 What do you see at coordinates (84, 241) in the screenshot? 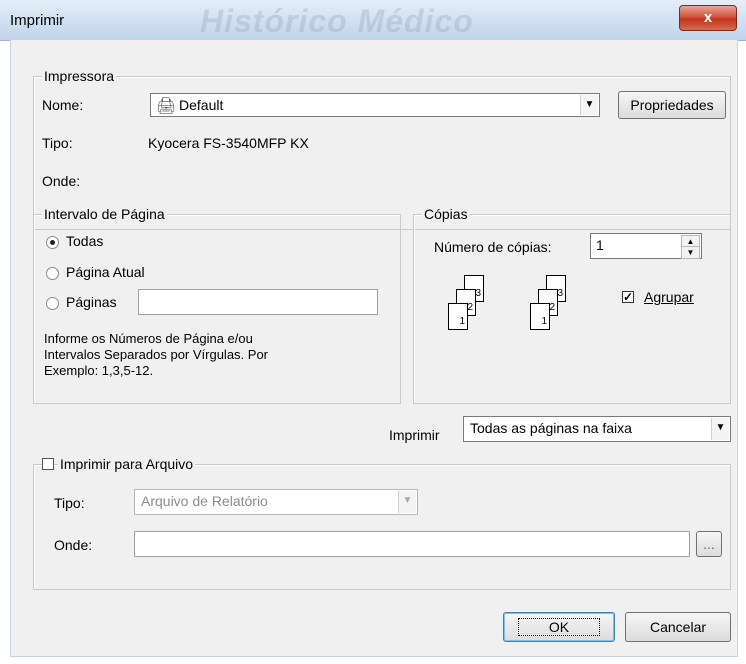
I see `radio-all-pages-label: Todas` at bounding box center [84, 241].